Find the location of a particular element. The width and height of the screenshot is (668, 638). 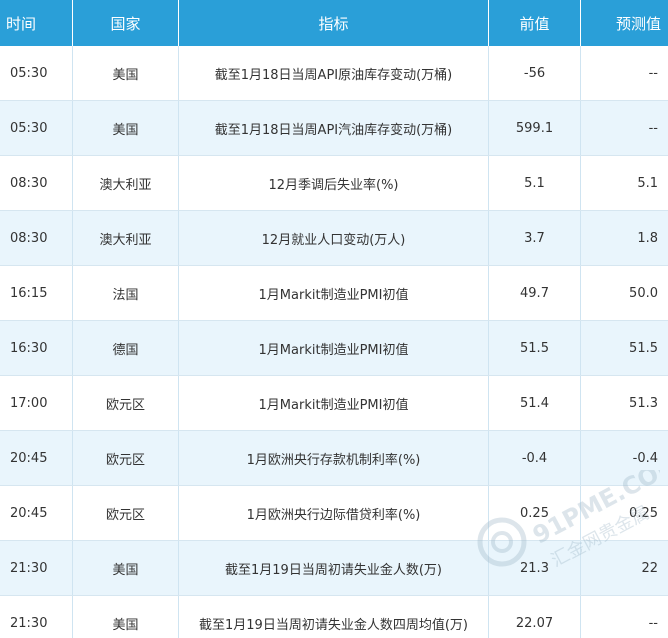

cell-forecast: 51.5 is located at coordinates (643, 348).